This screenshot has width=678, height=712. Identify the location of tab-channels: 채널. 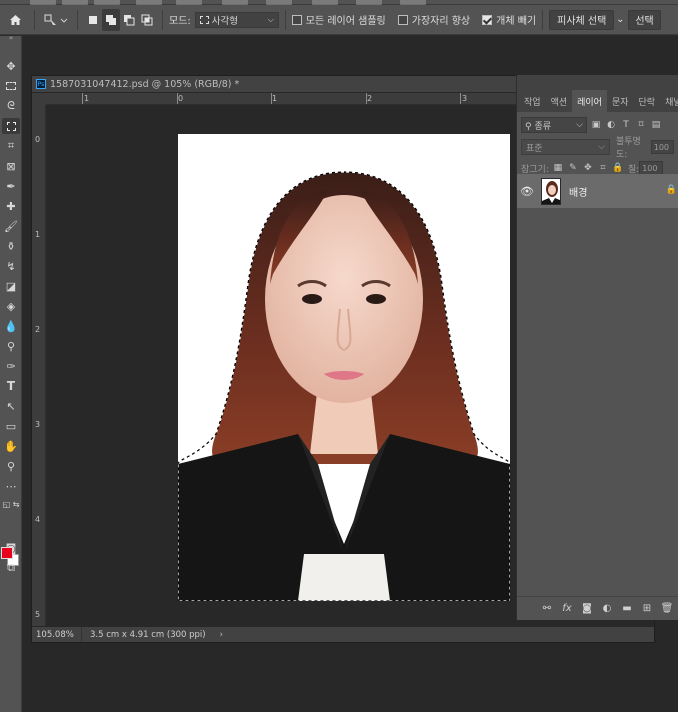
(669, 101).